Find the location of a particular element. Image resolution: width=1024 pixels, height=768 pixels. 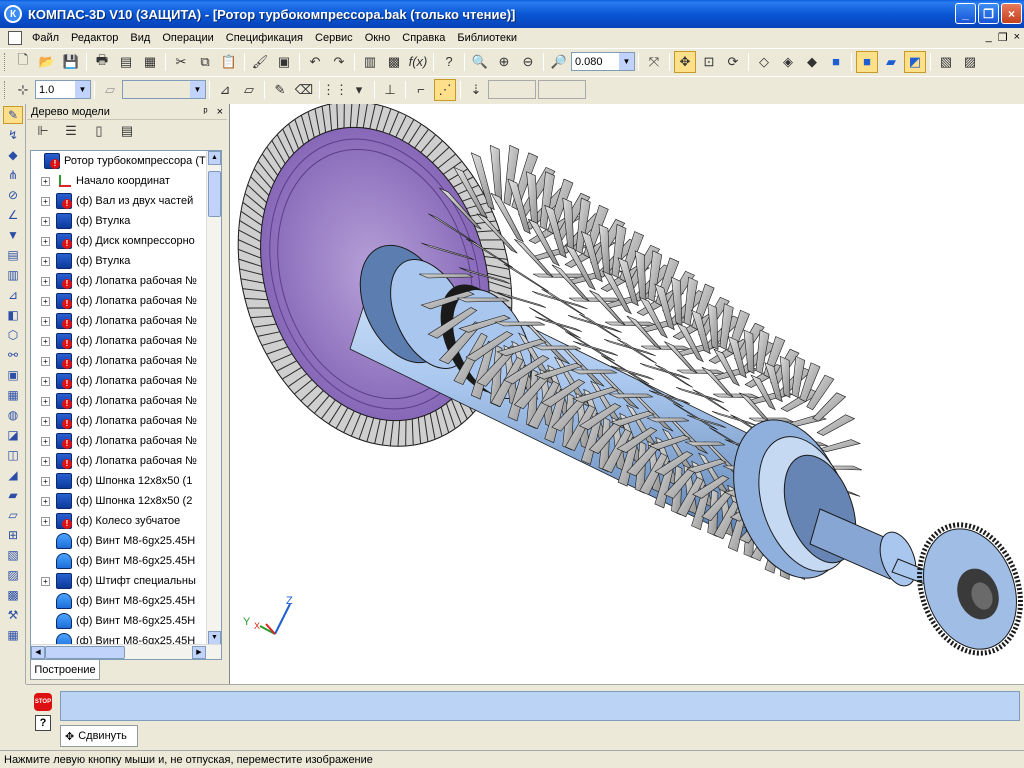

menu-view: Вид is located at coordinates (140, 38).